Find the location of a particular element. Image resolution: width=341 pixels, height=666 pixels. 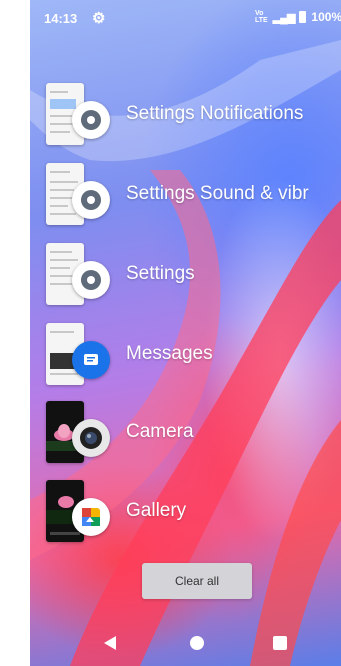

recent-app-camera: Camera is located at coordinates (185, 436).